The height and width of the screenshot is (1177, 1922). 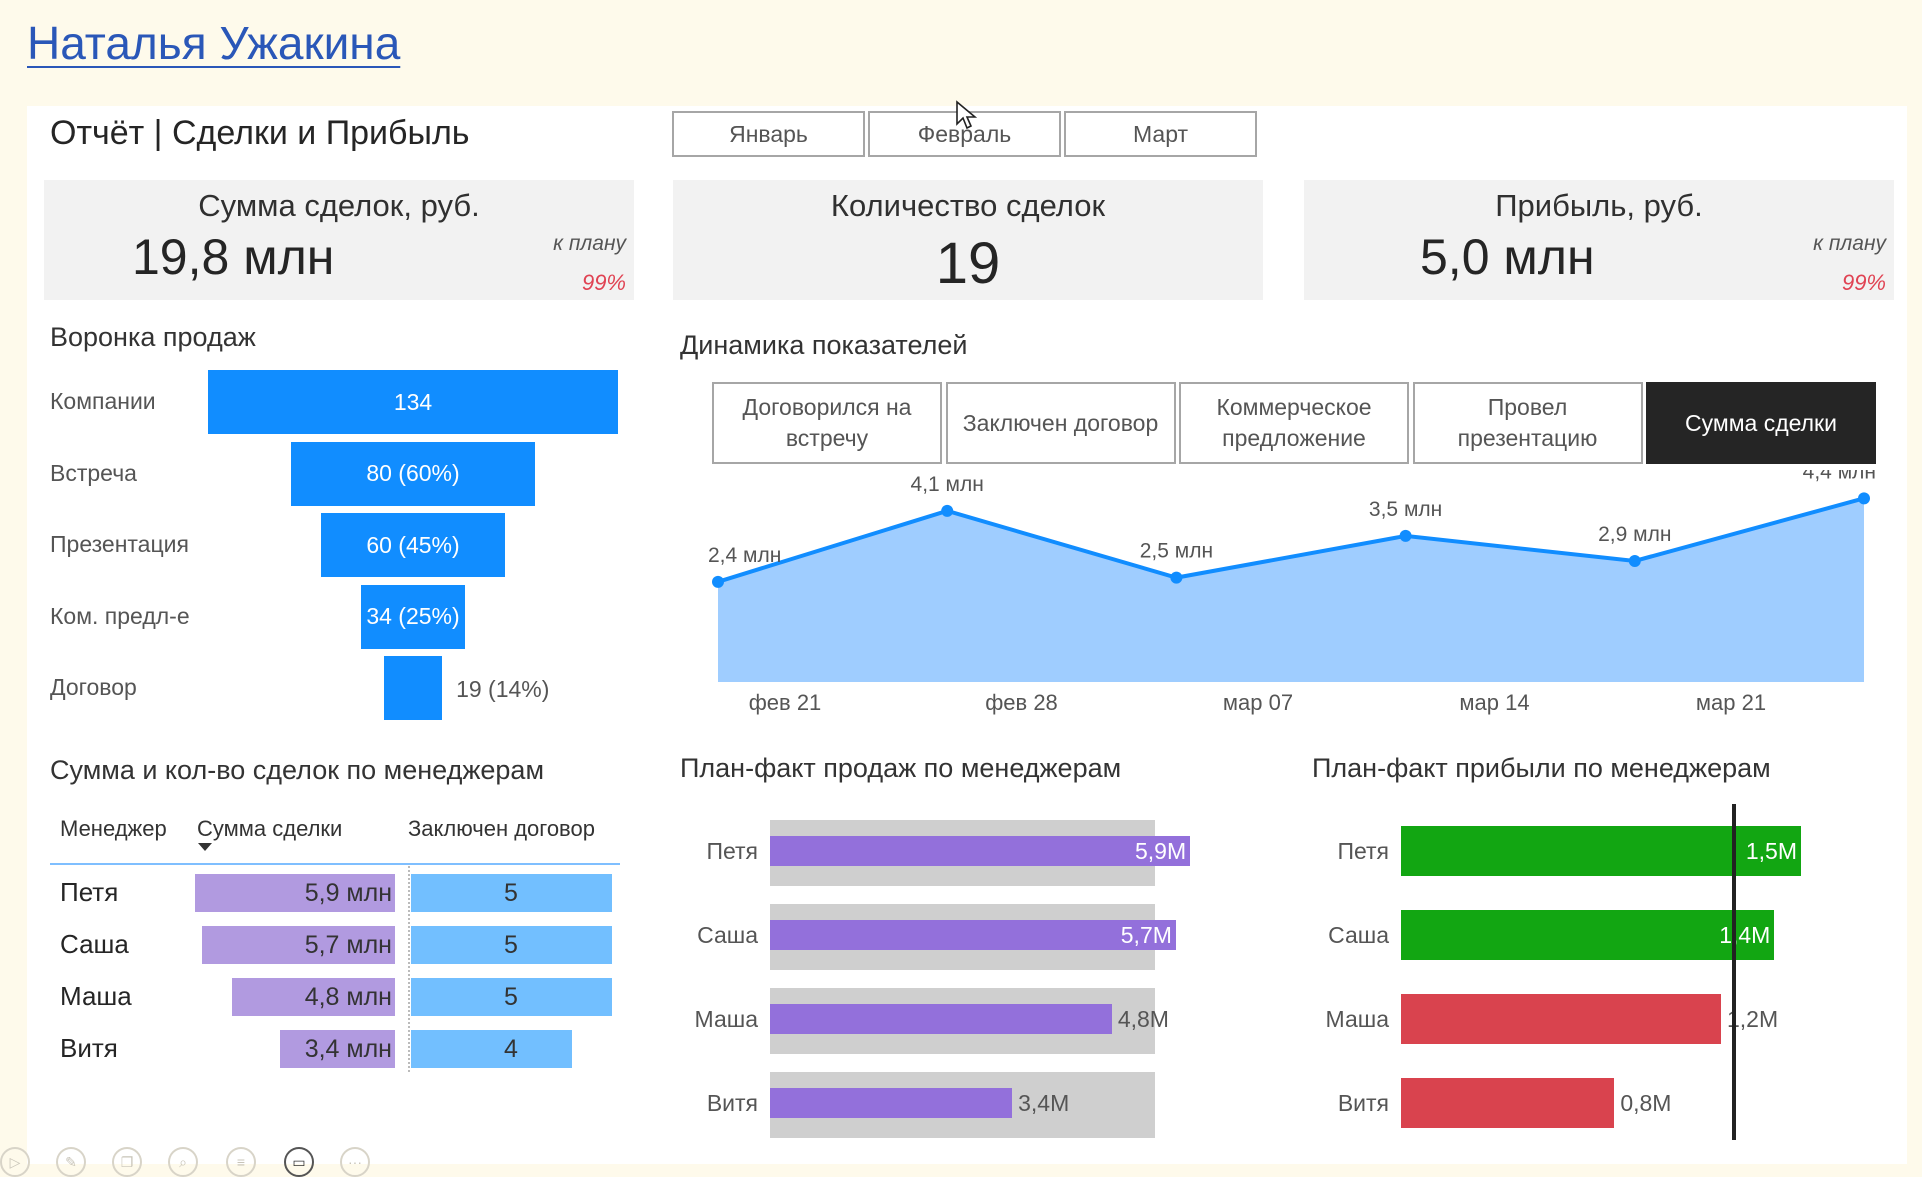 I want to click on funnel-bar: 80 (60%), so click(x=413, y=473).